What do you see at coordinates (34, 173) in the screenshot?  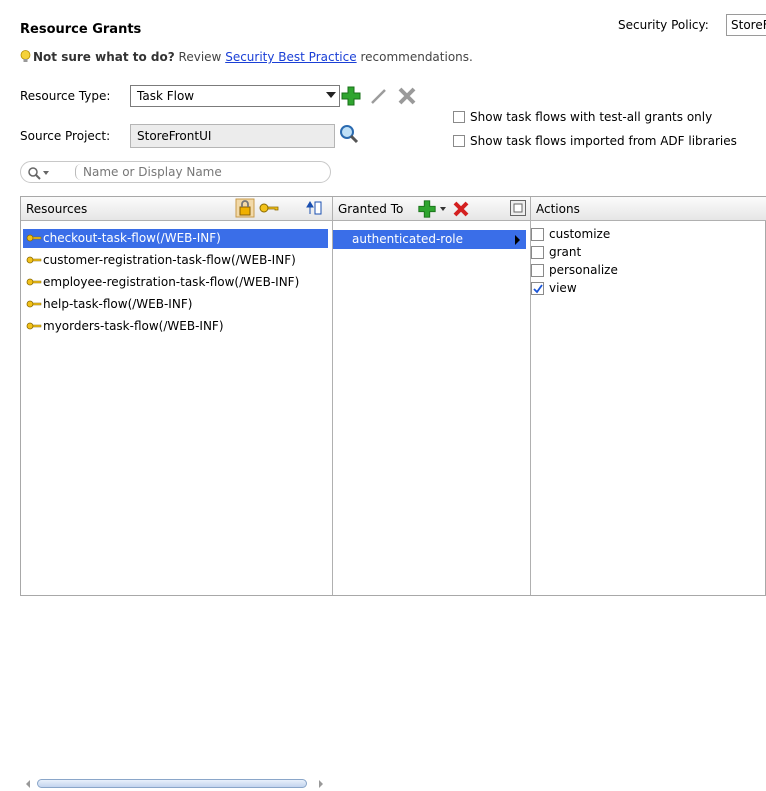 I see `magnifier-icon` at bounding box center [34, 173].